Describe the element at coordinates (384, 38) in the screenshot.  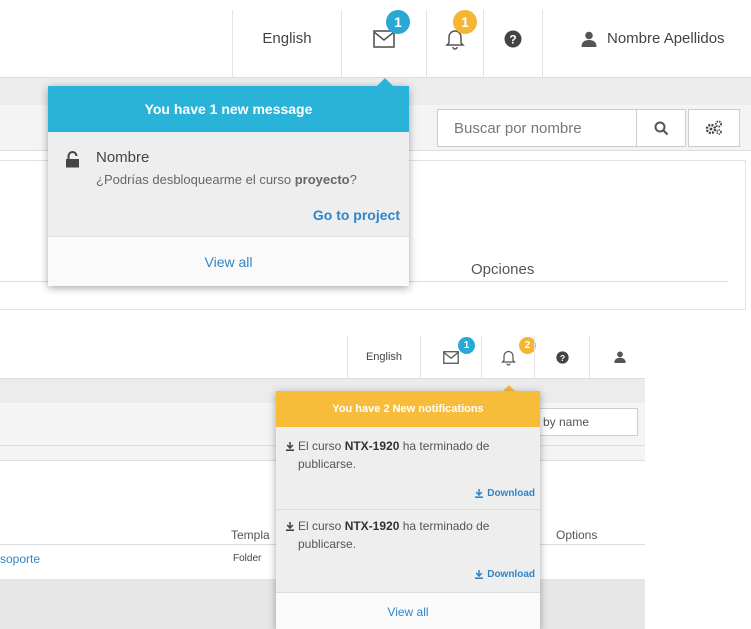
I see `messages-button` at that location.